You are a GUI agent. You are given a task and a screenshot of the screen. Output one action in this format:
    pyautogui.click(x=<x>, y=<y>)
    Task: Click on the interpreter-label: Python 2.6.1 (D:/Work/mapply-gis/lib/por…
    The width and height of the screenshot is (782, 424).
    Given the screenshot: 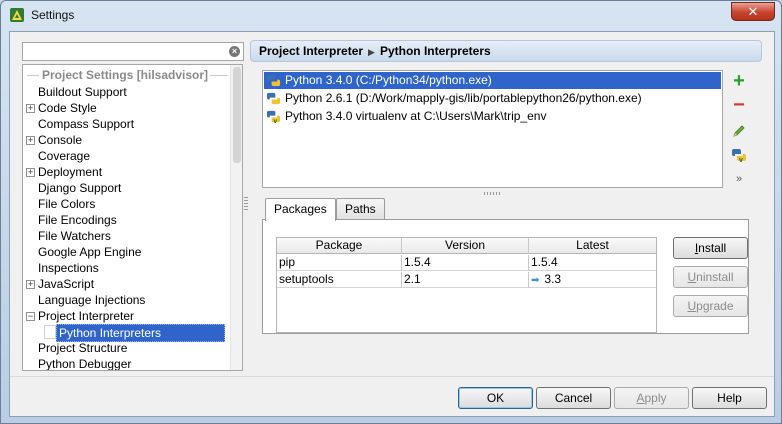 What is the action you would take?
    pyautogui.click(x=463, y=98)
    